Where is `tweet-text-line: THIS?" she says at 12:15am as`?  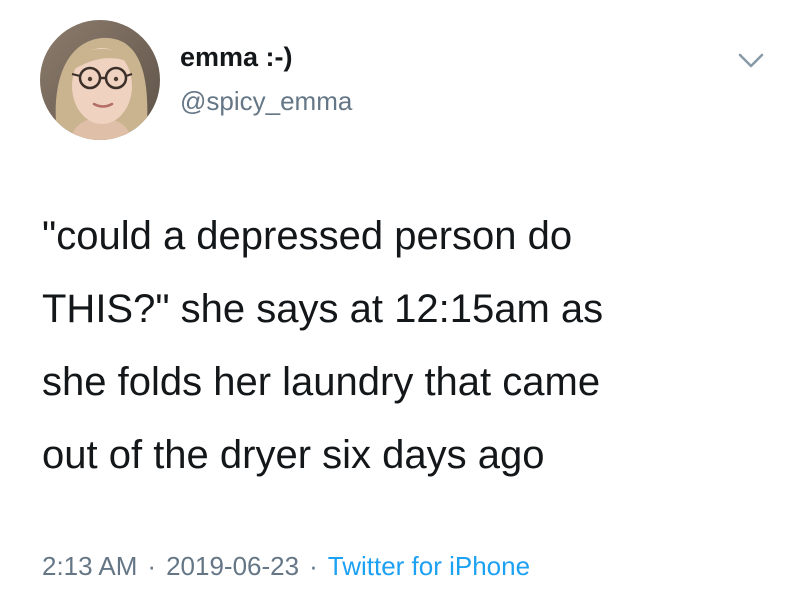
tweet-text-line: THIS?" she says at 12:15am as is located at coordinates (323, 309).